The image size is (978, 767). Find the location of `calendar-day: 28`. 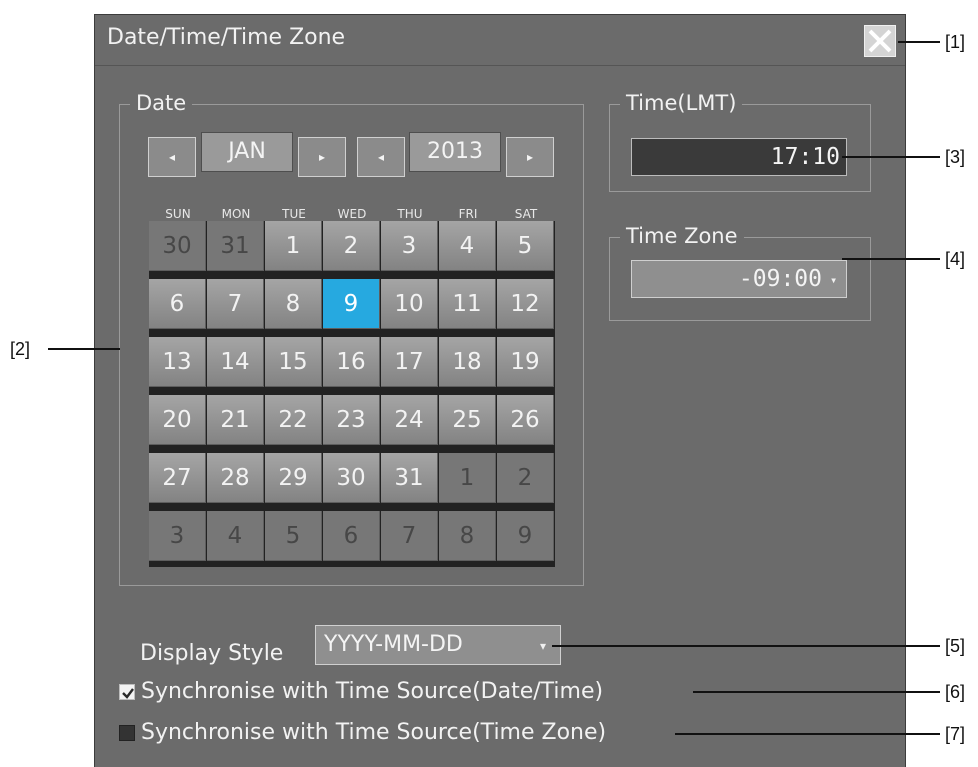

calendar-day: 28 is located at coordinates (235, 478).